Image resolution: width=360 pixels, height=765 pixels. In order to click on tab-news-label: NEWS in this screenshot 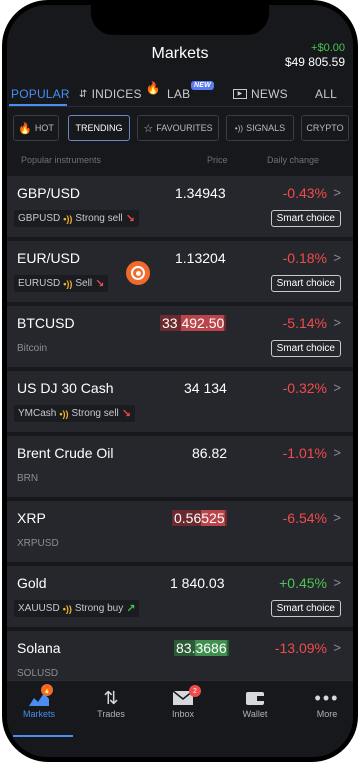, I will do `click(269, 94)`.